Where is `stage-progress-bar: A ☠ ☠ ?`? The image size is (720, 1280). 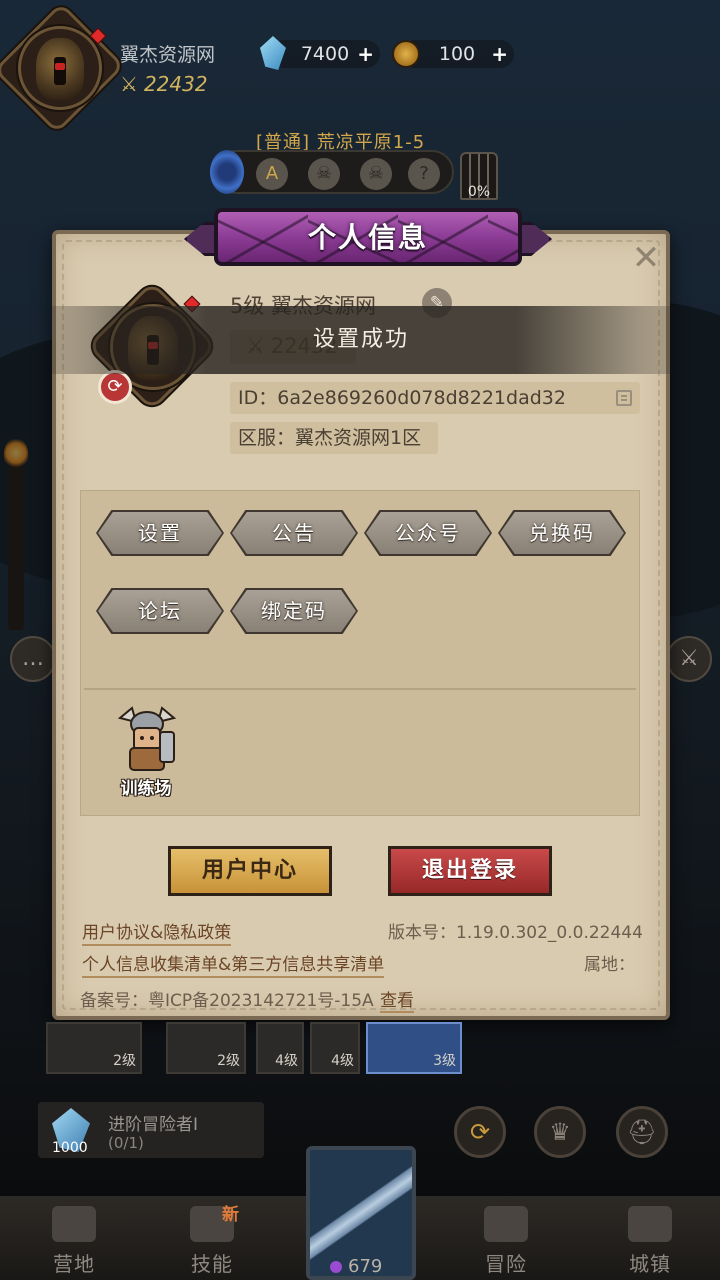
stage-progress-bar: A ☠ ☠ ? is located at coordinates (334, 172).